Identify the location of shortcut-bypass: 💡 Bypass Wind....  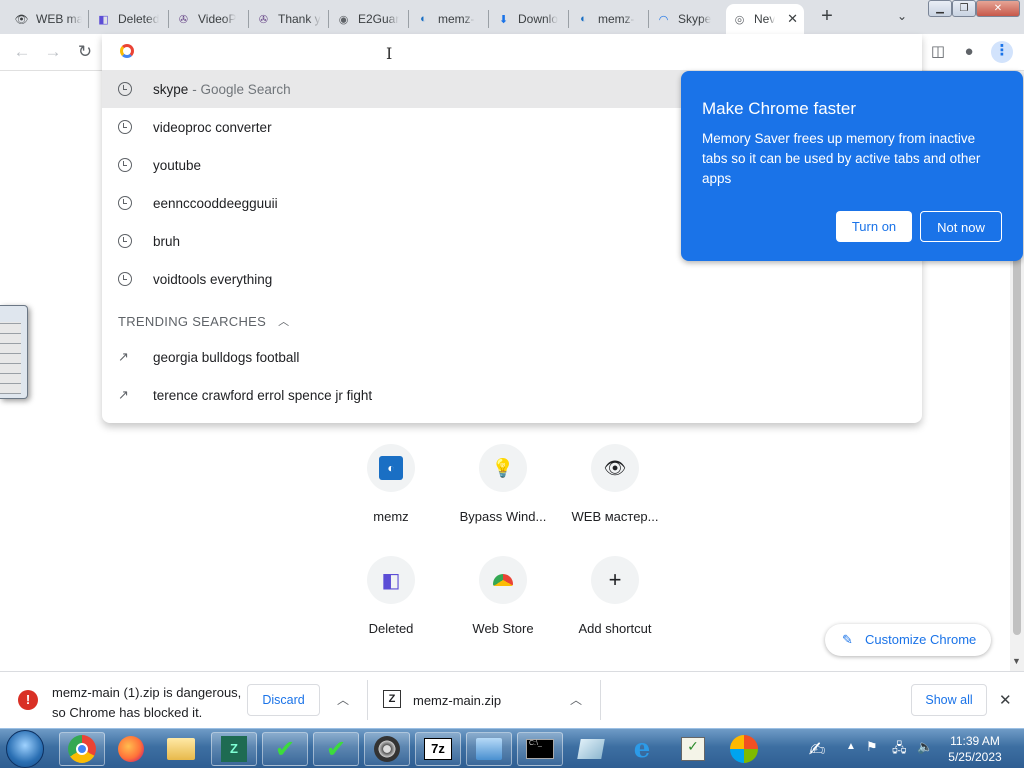
(503, 484).